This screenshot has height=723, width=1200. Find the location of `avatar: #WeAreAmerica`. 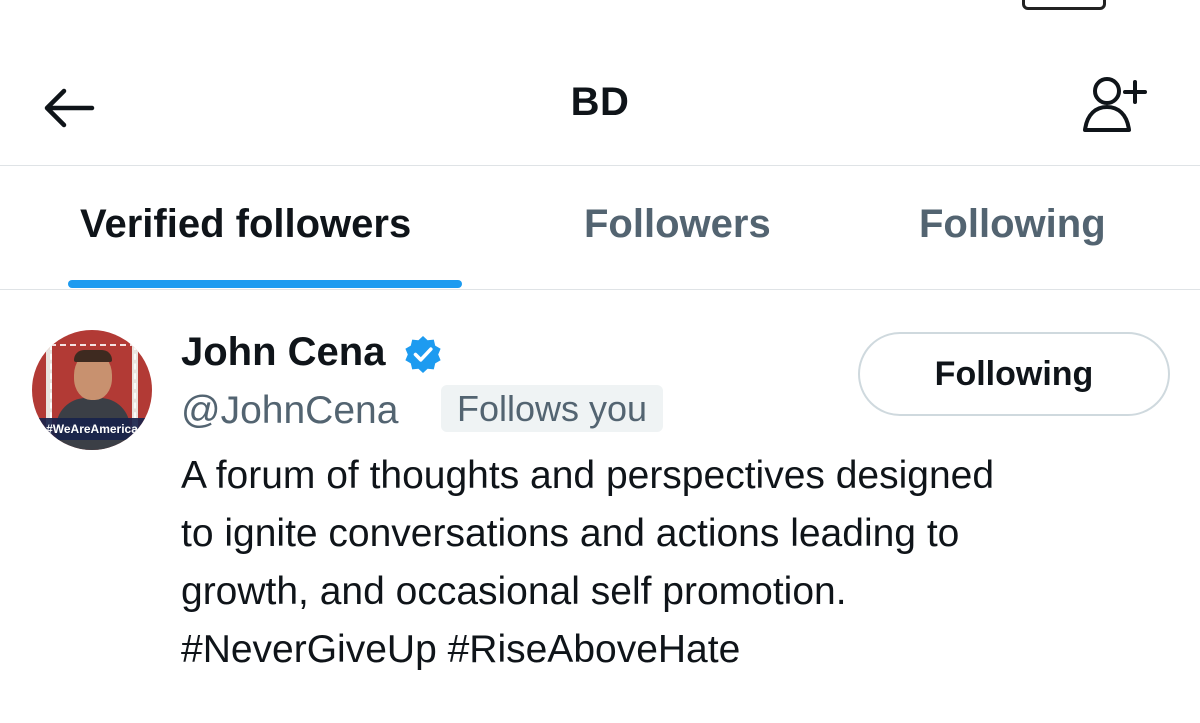

avatar: #WeAreAmerica is located at coordinates (92, 390).